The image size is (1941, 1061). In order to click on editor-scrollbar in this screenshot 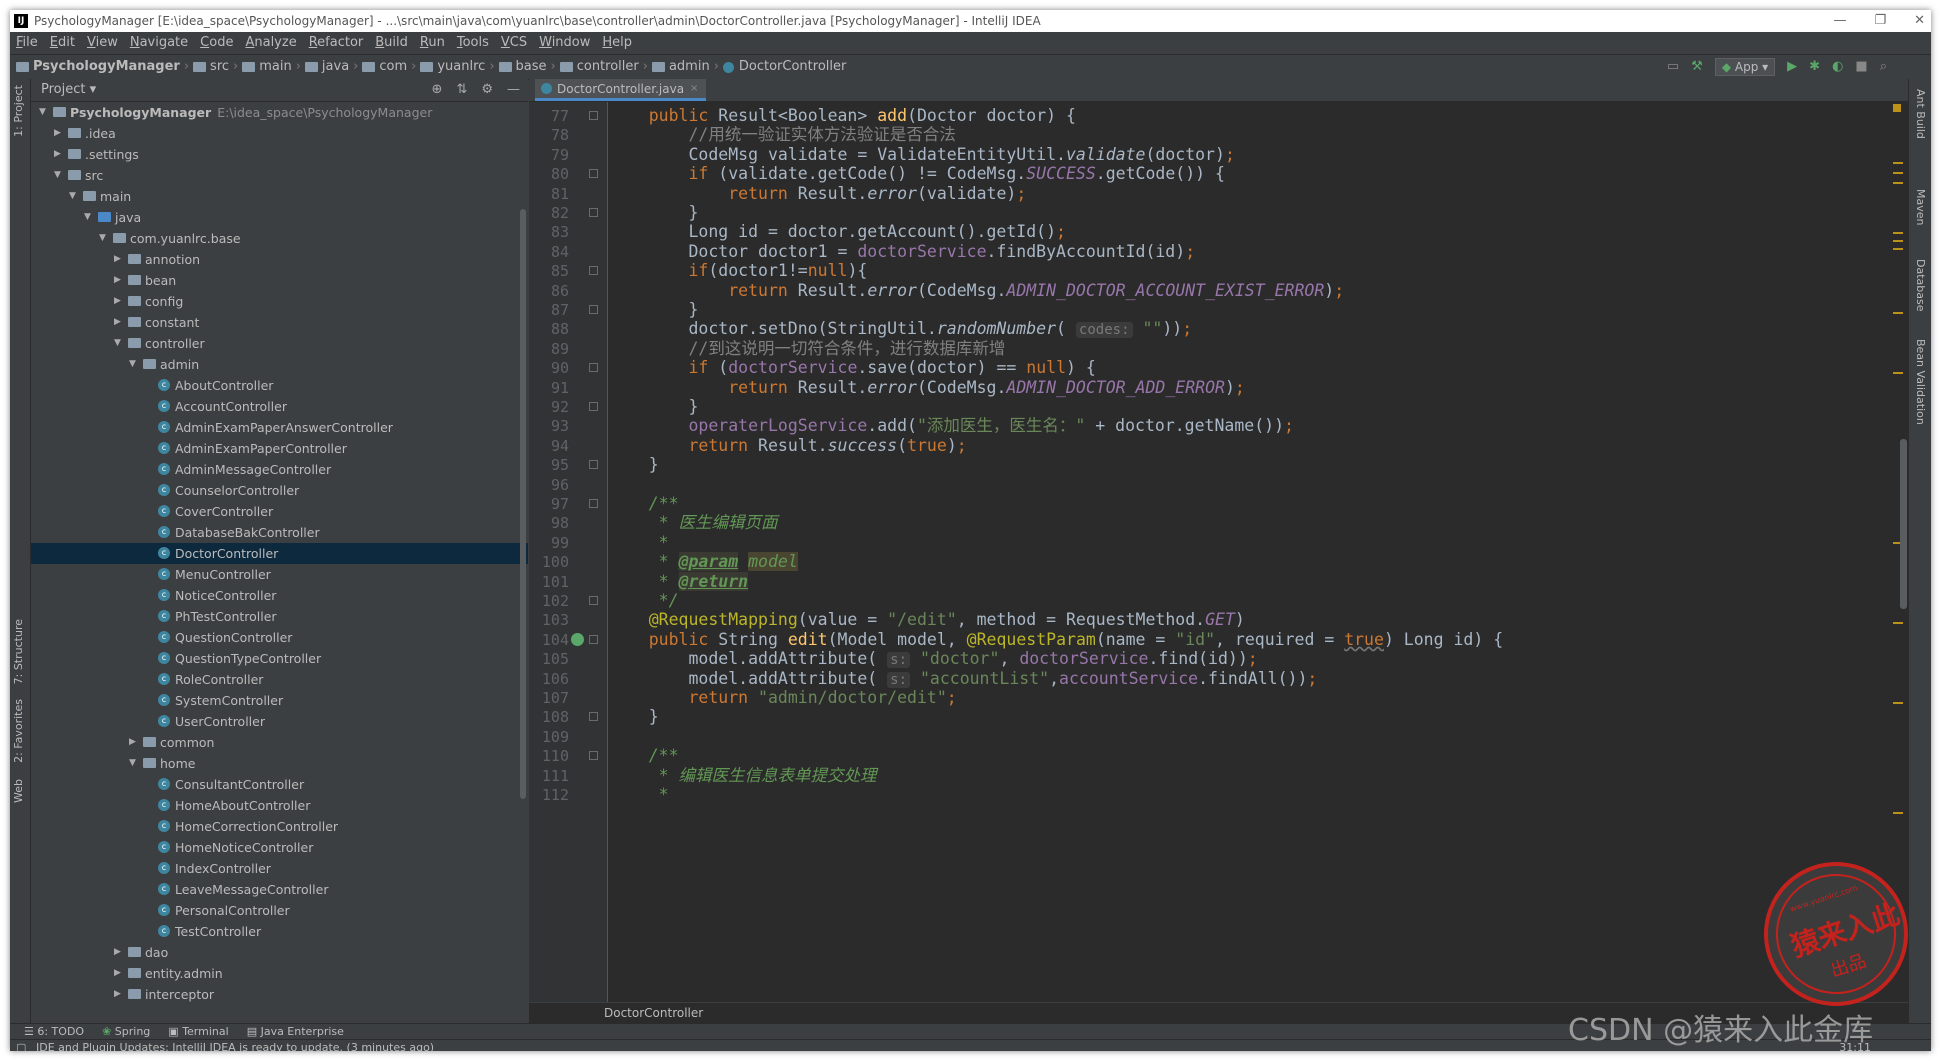, I will do `click(1903, 524)`.